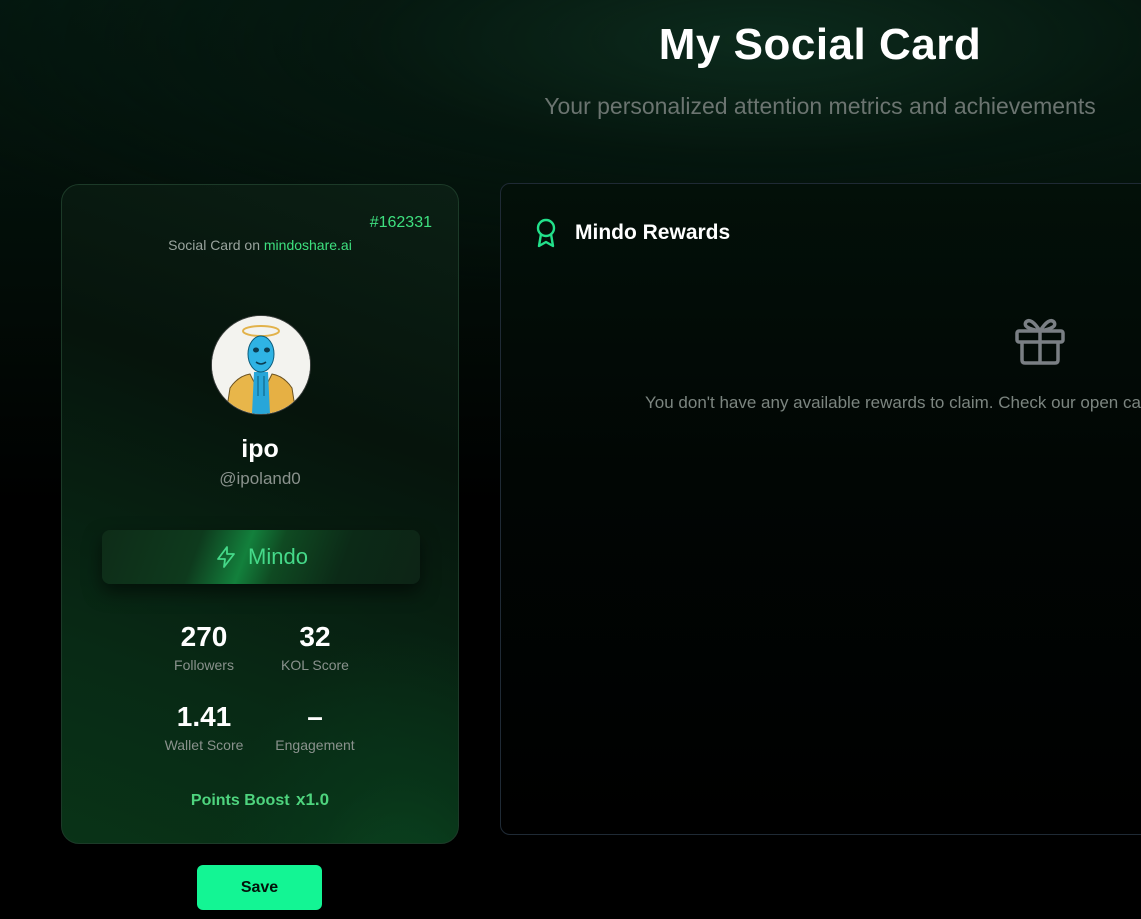 The image size is (1141, 919). I want to click on wallet-score-value: 1.41, so click(204, 716).